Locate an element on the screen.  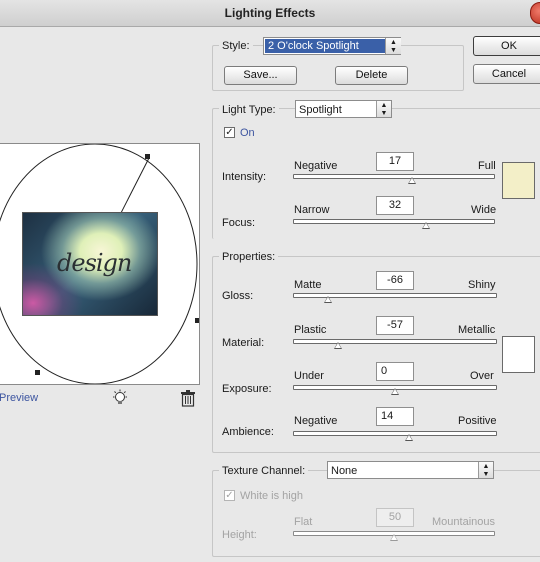
height-input: 50 is located at coordinates (395, 517).